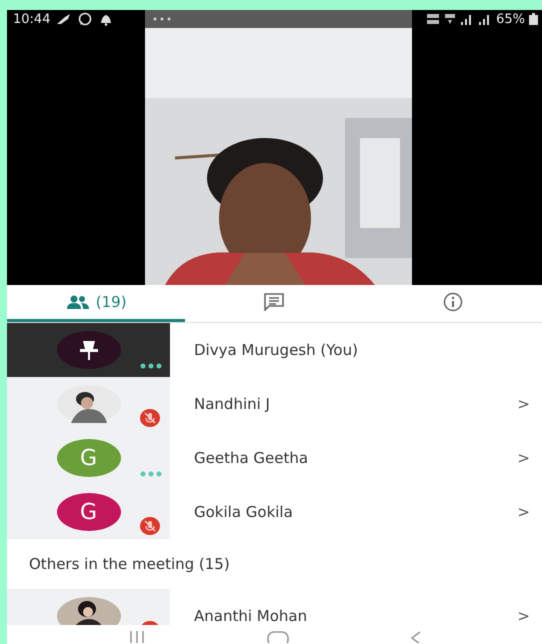  What do you see at coordinates (278, 637) in the screenshot?
I see `home-icon` at bounding box center [278, 637].